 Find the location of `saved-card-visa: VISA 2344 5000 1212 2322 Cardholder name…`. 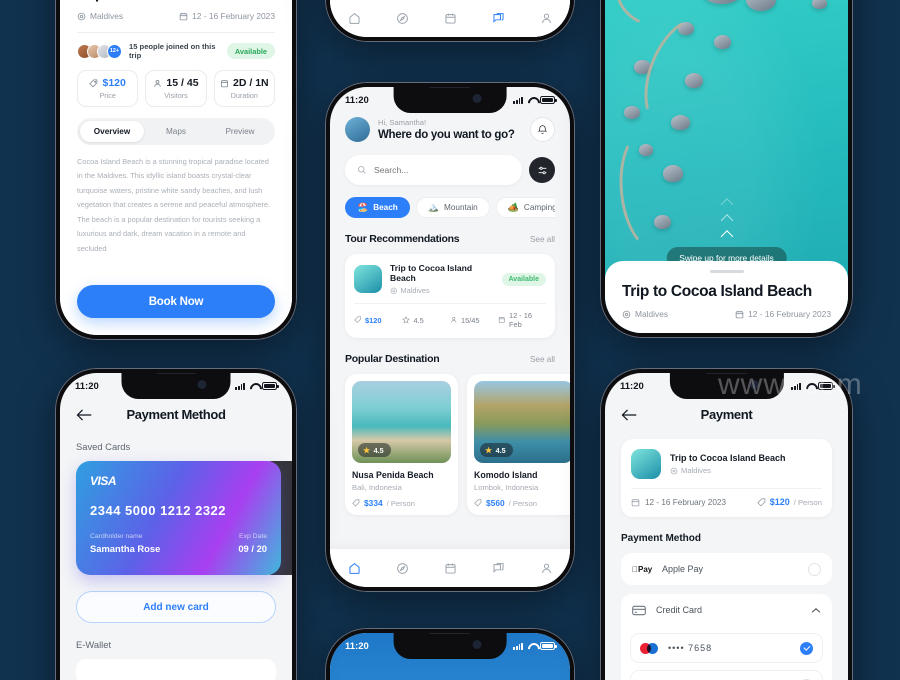

saved-card-visa: VISA 2344 5000 1212 2322 Cardholder name… is located at coordinates (178, 518).